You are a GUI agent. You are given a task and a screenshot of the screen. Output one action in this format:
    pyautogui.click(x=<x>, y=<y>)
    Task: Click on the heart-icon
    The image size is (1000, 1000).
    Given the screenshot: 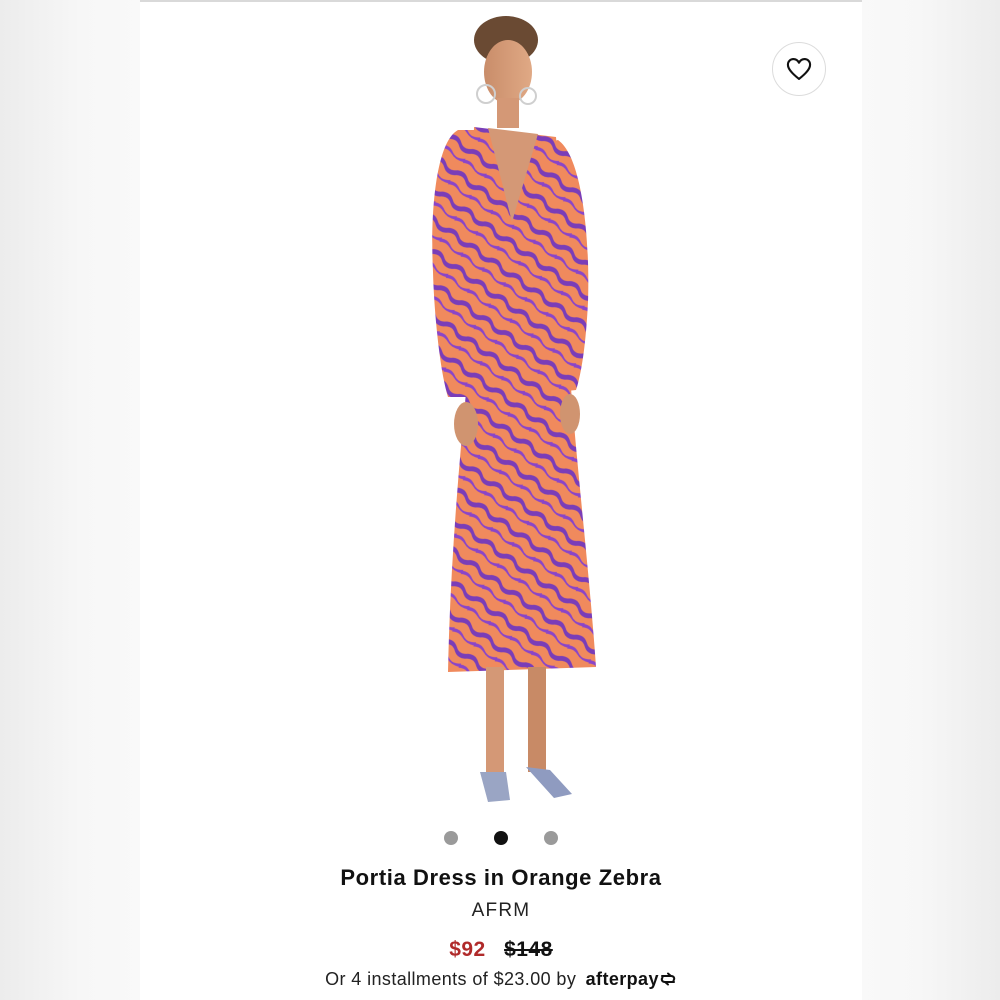 What is the action you would take?
    pyautogui.click(x=799, y=69)
    